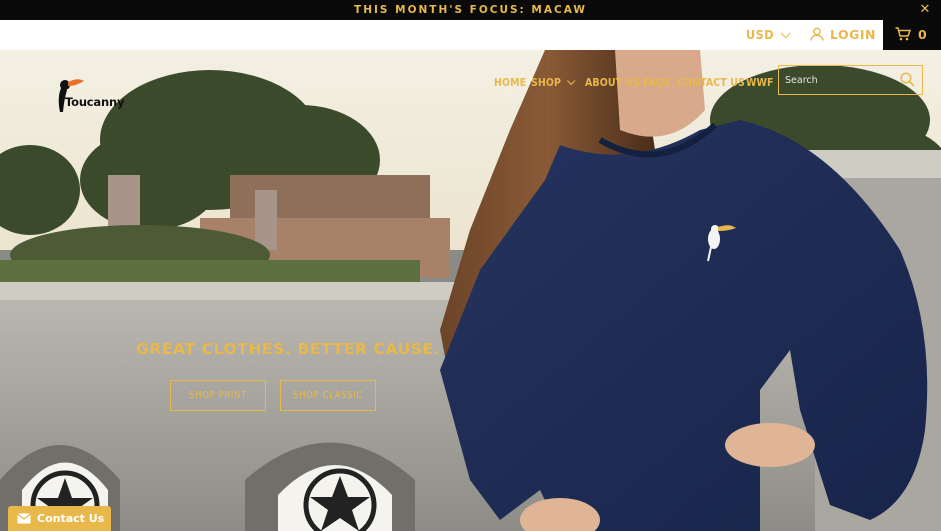 The width and height of the screenshot is (941, 531). I want to click on mail-icon, so click(24, 518).